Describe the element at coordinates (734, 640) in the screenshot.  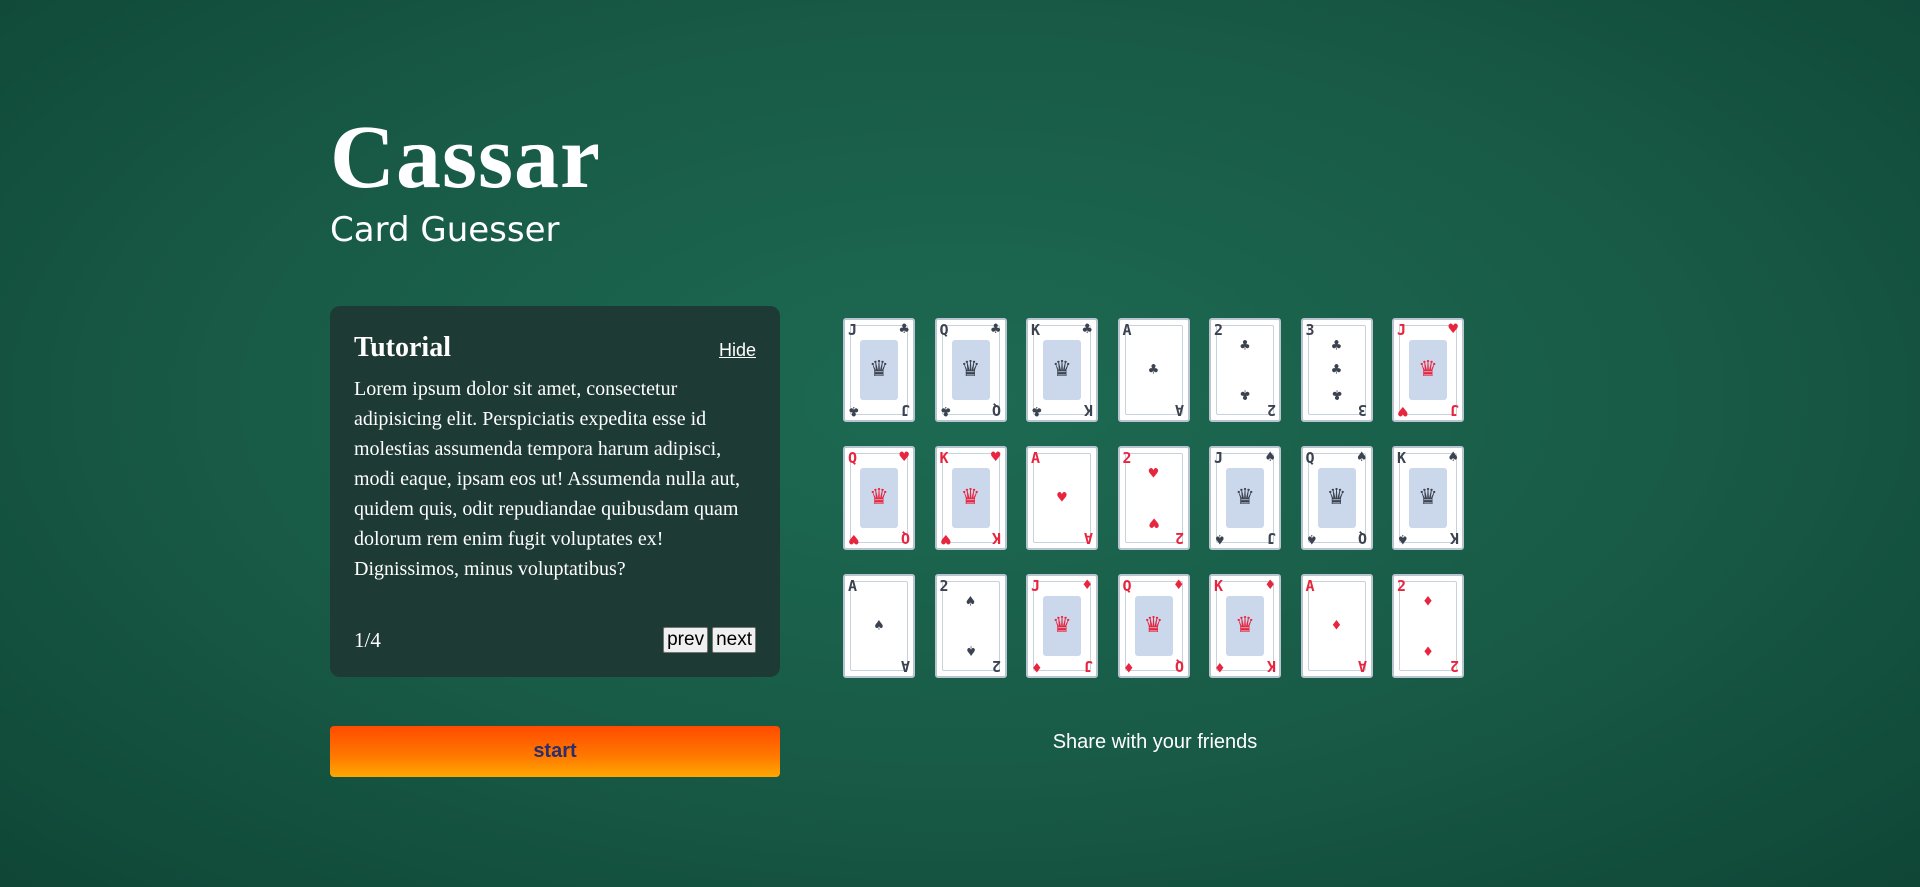
I see `next-button: next` at that location.